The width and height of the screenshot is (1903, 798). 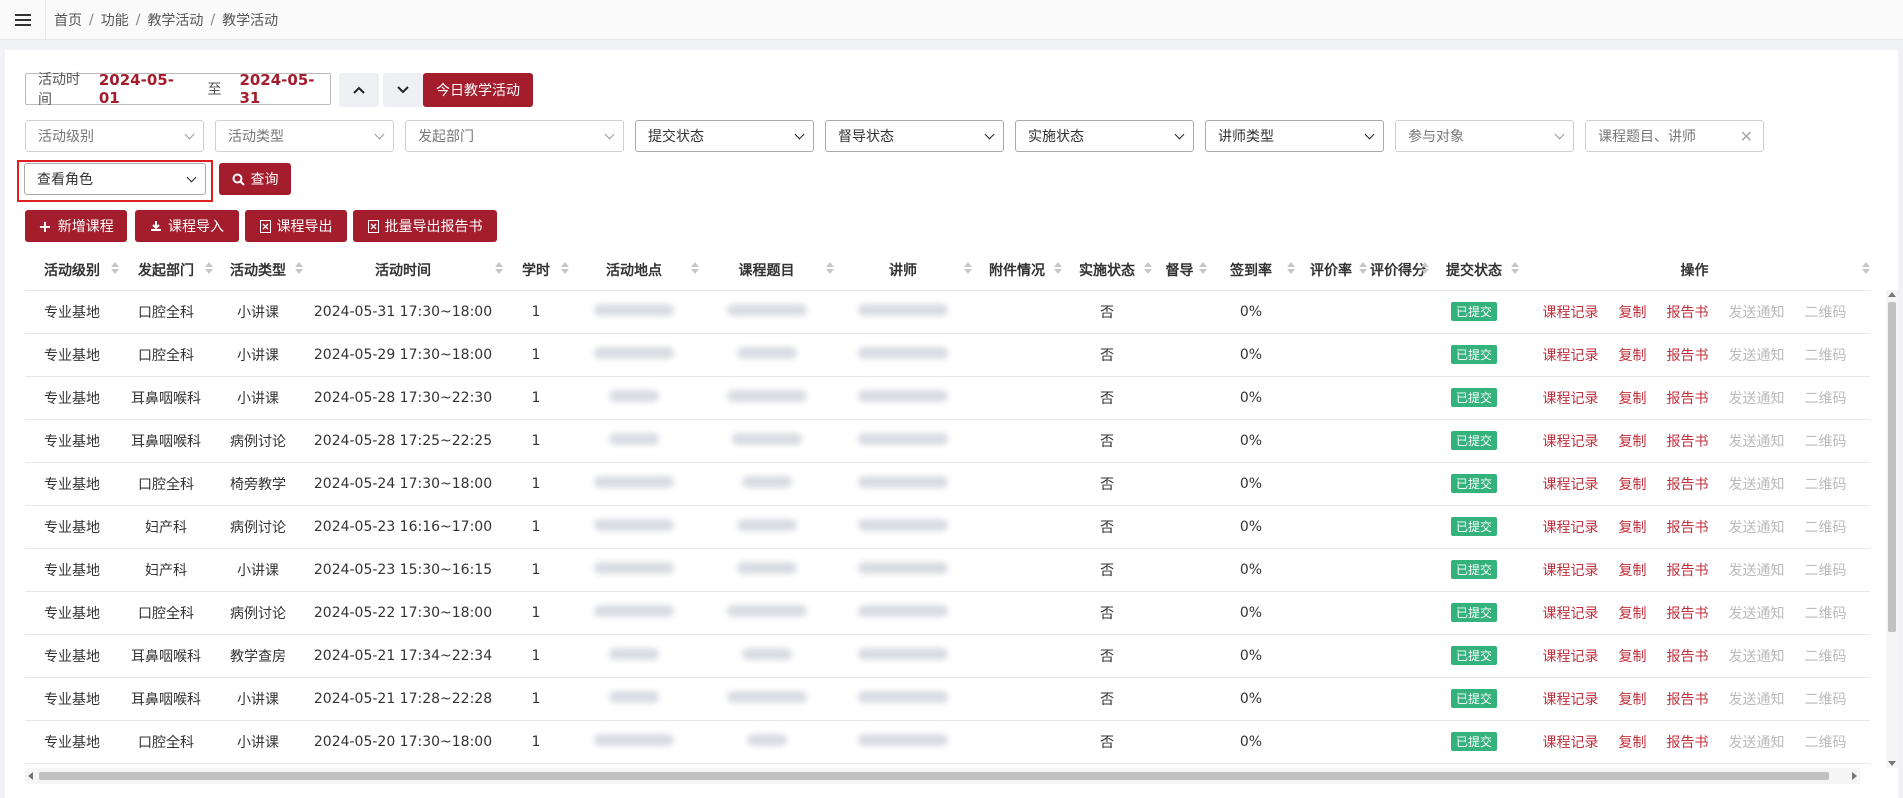 What do you see at coordinates (934, 776) in the screenshot?
I see `horizontal-scroll-thumb` at bounding box center [934, 776].